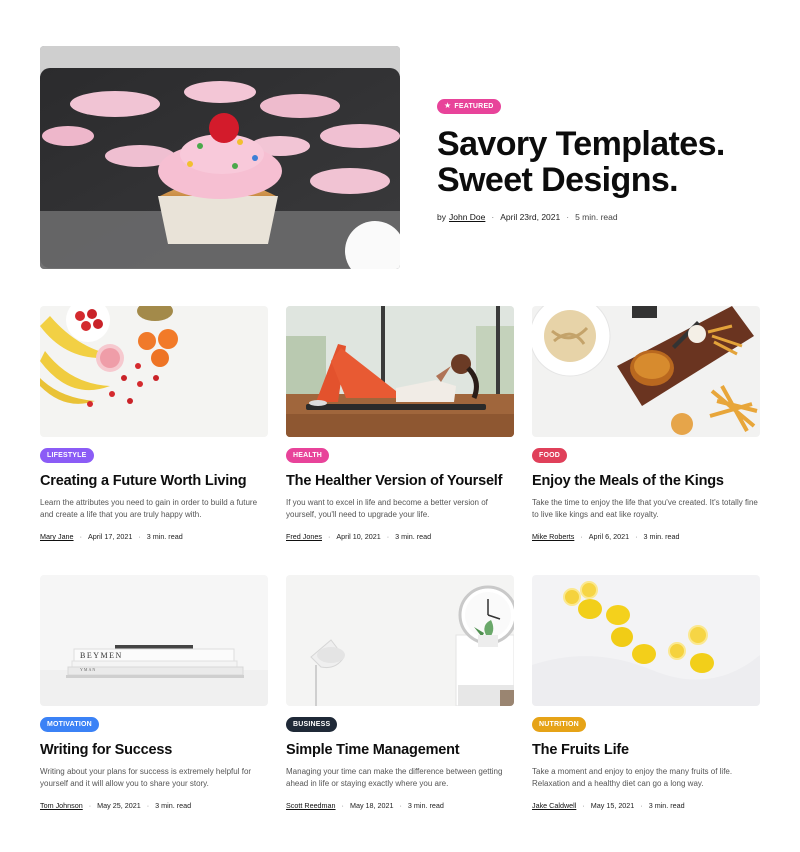 Image resolution: width=800 pixels, height=852 pixels. Describe the element at coordinates (400, 371) in the screenshot. I see `workout-image` at that location.